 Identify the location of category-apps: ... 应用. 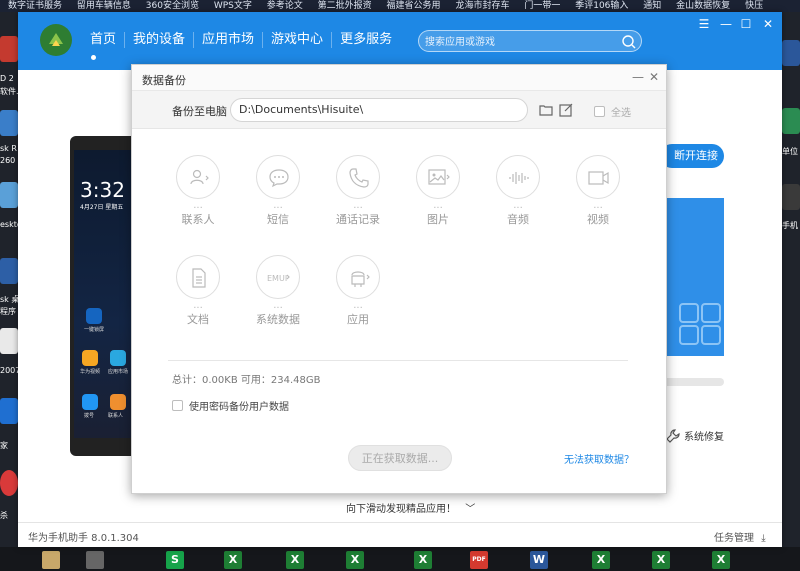
(358, 291).